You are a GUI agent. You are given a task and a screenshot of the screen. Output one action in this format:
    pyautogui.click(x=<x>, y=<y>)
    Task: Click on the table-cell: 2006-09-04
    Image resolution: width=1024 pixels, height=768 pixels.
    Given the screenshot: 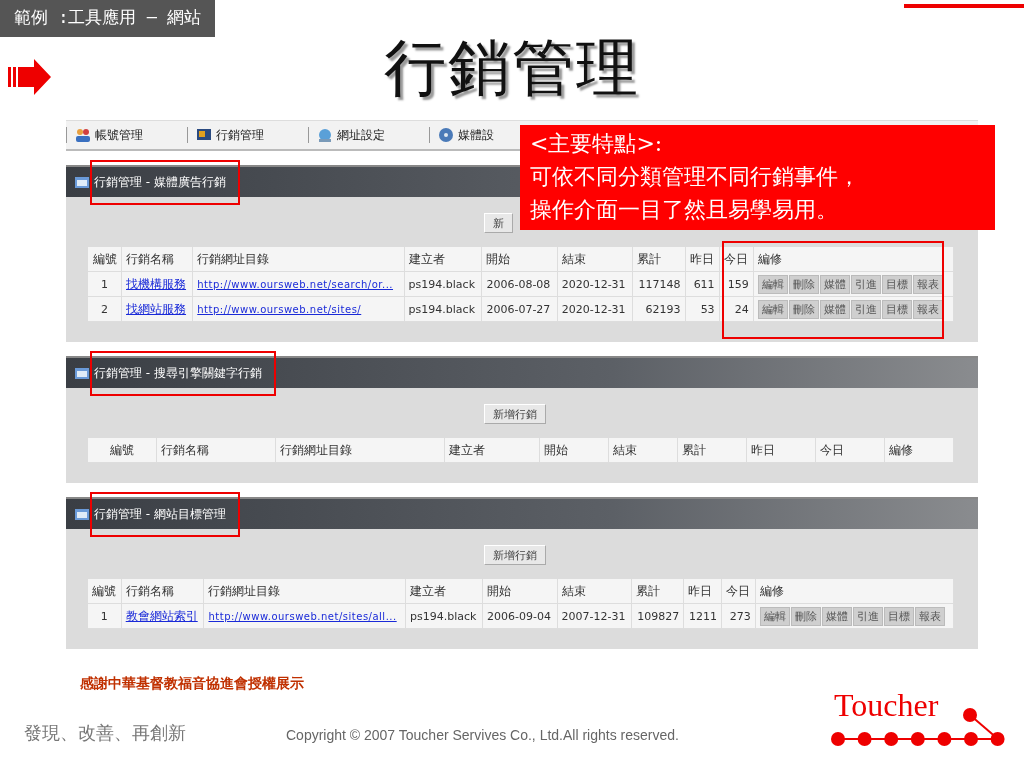 What is the action you would take?
    pyautogui.click(x=520, y=616)
    